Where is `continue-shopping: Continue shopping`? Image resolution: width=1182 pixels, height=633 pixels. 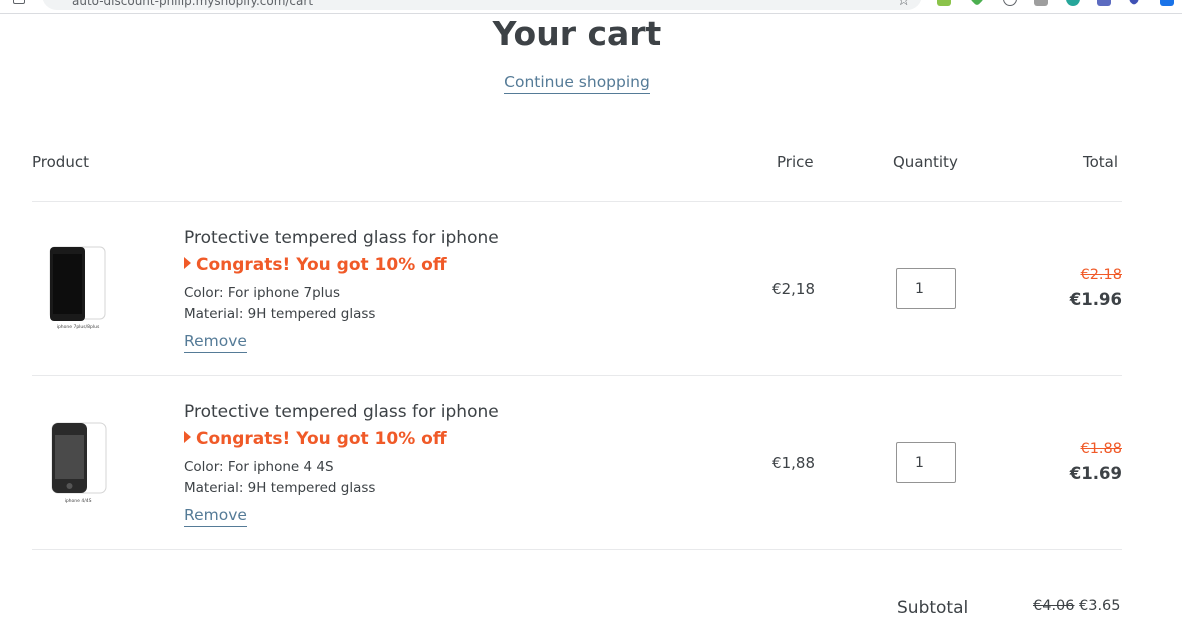
continue-shopping: Continue shopping is located at coordinates (577, 83).